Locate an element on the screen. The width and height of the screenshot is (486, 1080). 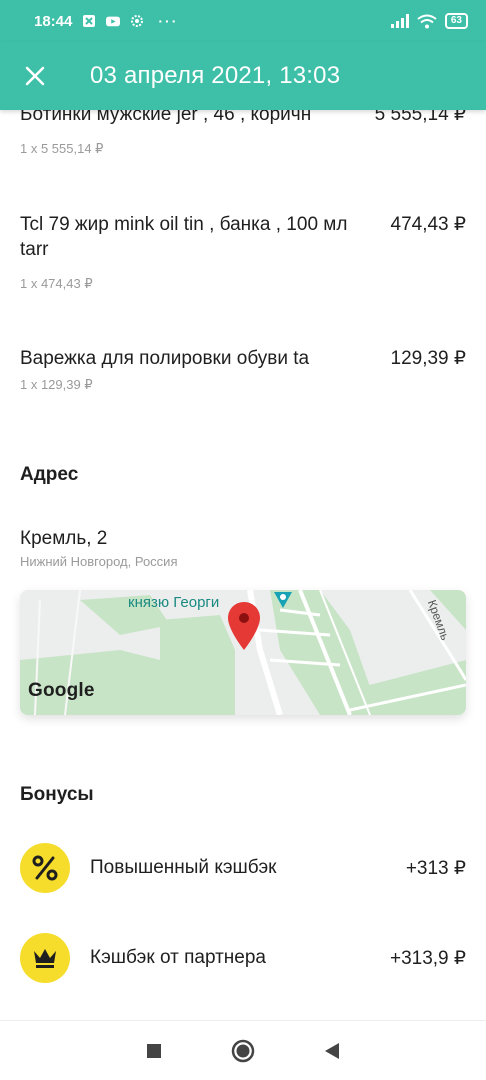
bonus-label: Кэшбэк от партнера is located at coordinates (178, 957).